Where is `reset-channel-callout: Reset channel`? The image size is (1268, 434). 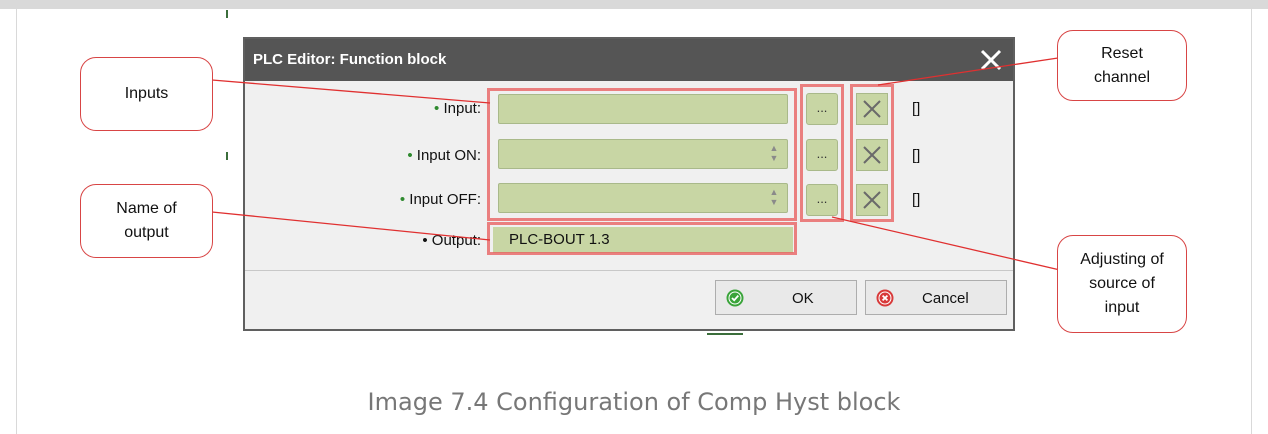
reset-channel-callout: Reset channel is located at coordinates (1122, 65).